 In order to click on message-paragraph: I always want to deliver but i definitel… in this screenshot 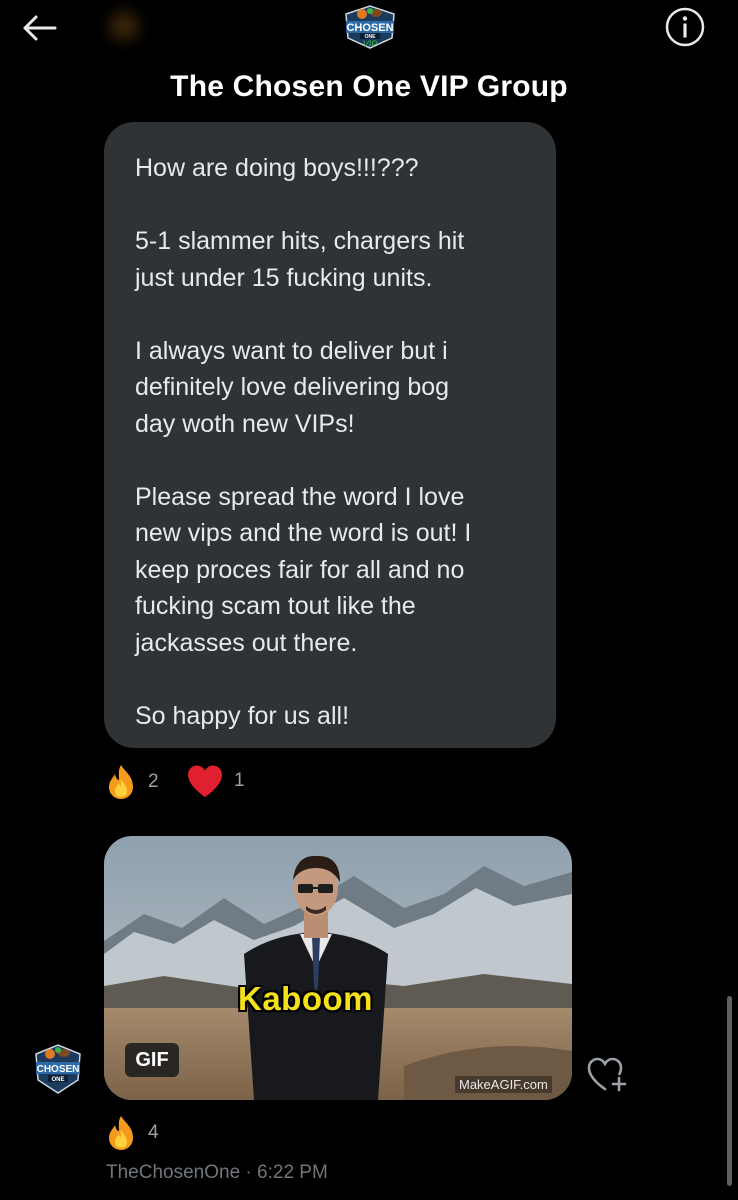, I will do `click(292, 387)`.